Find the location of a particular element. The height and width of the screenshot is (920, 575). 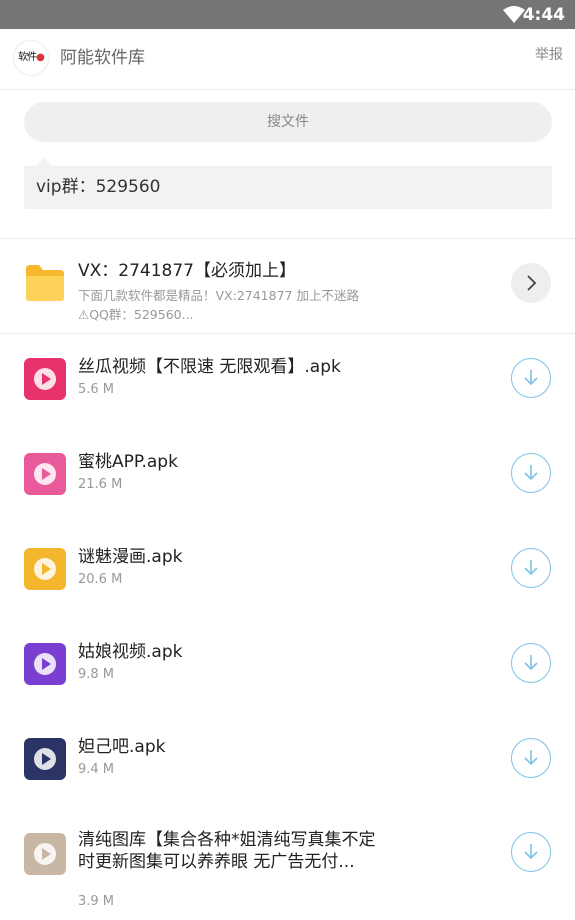

open-folder-button is located at coordinates (531, 283).